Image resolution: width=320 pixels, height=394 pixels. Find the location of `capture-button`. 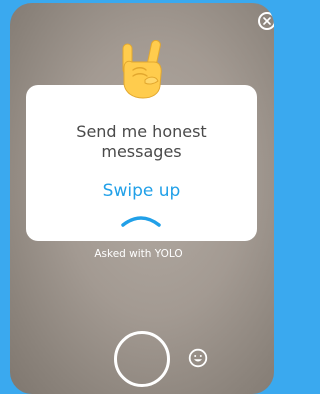

capture-button is located at coordinates (142, 359).